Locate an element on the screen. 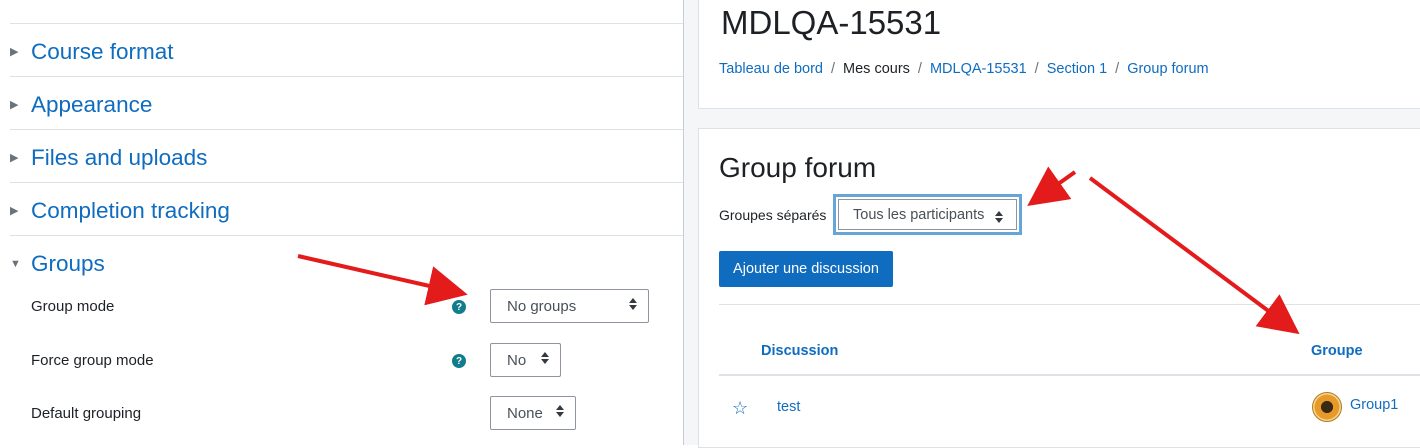 The image size is (1420, 448). group-link: Group1 is located at coordinates (1374, 405).